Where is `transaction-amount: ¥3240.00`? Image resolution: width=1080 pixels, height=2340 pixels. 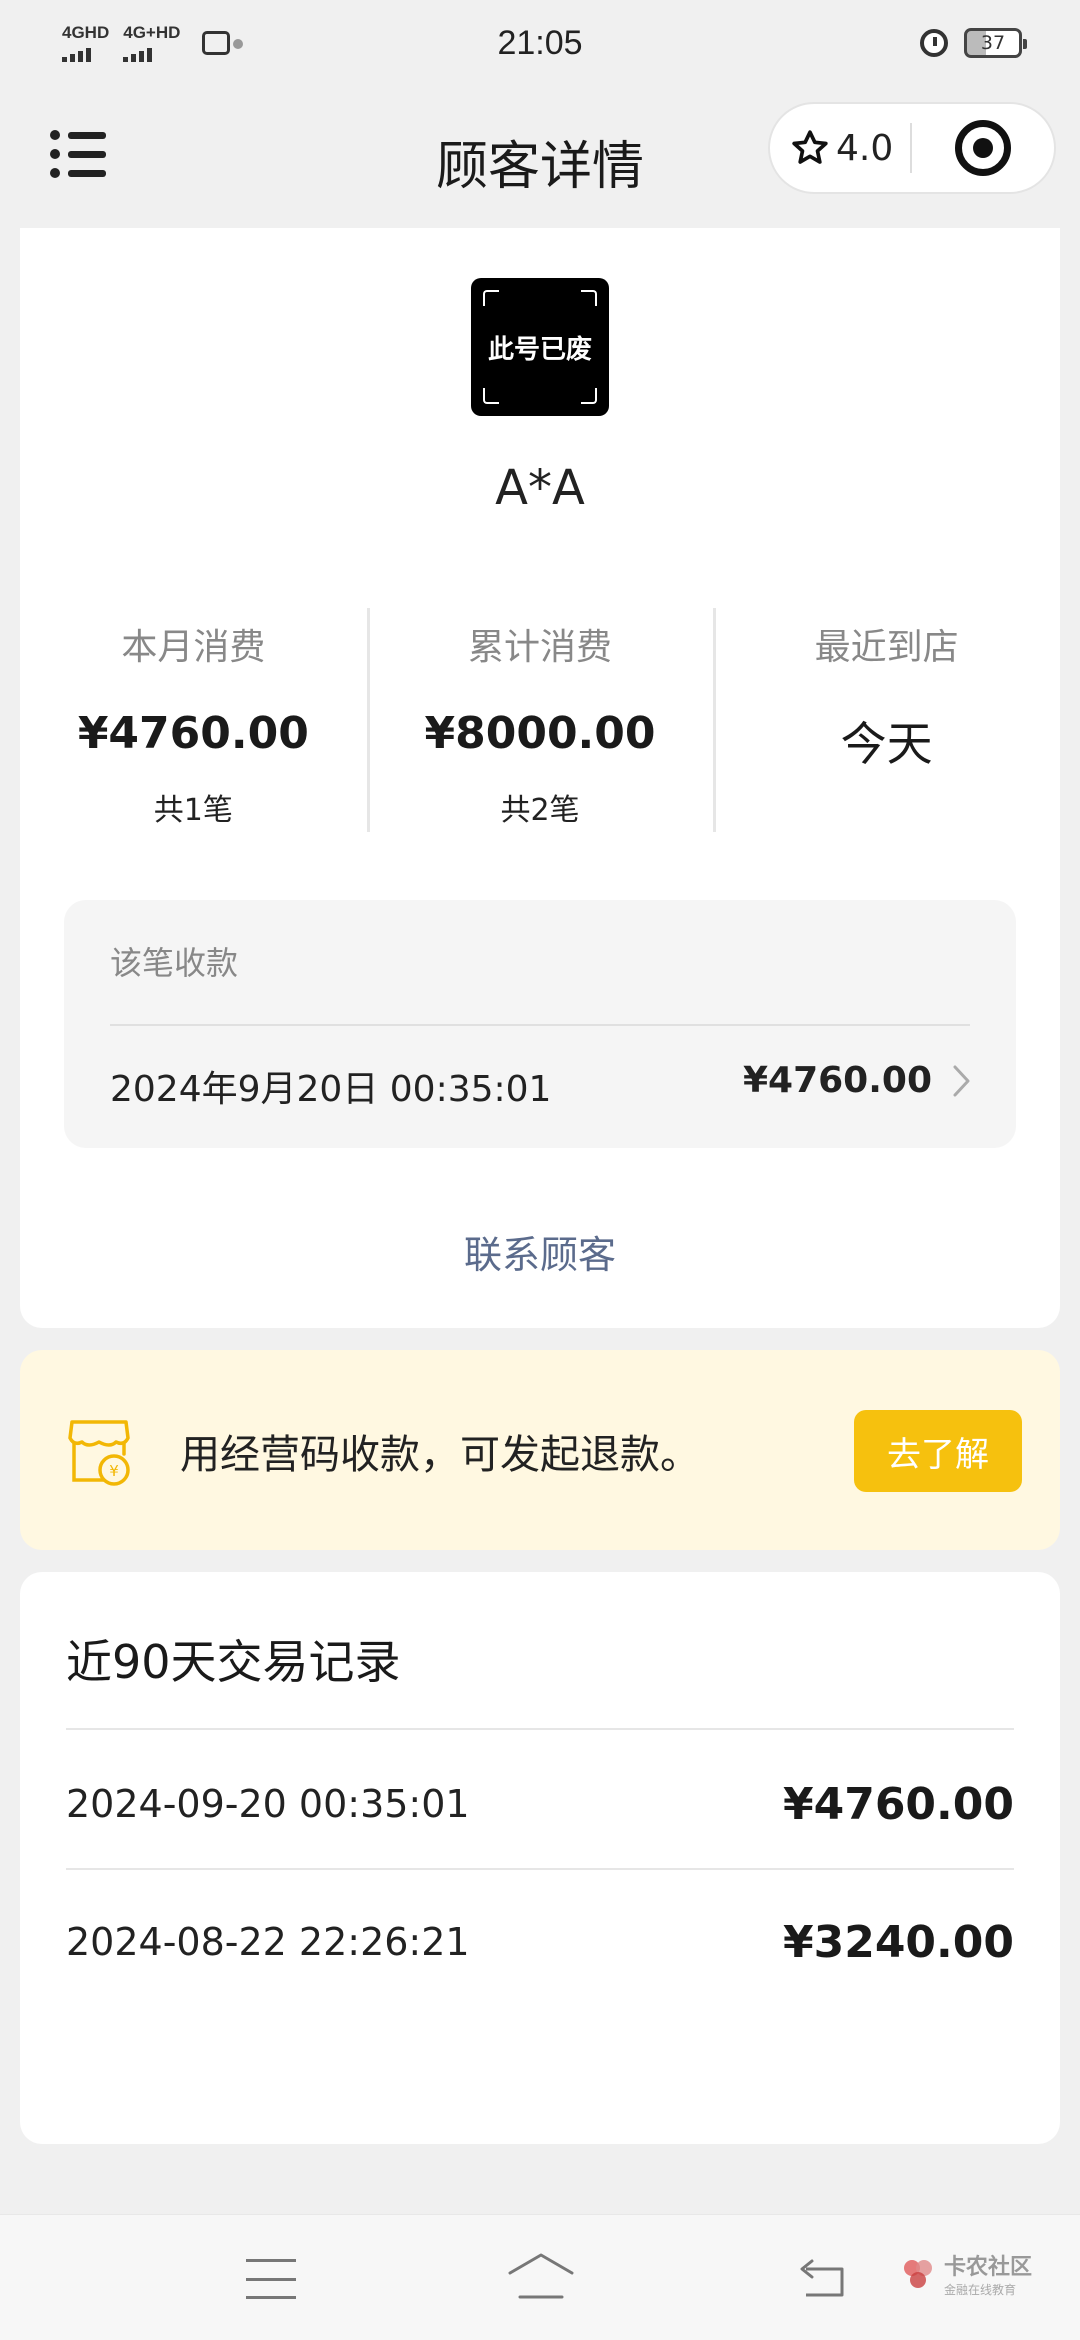
transaction-amount: ¥3240.00 is located at coordinates (898, 1942).